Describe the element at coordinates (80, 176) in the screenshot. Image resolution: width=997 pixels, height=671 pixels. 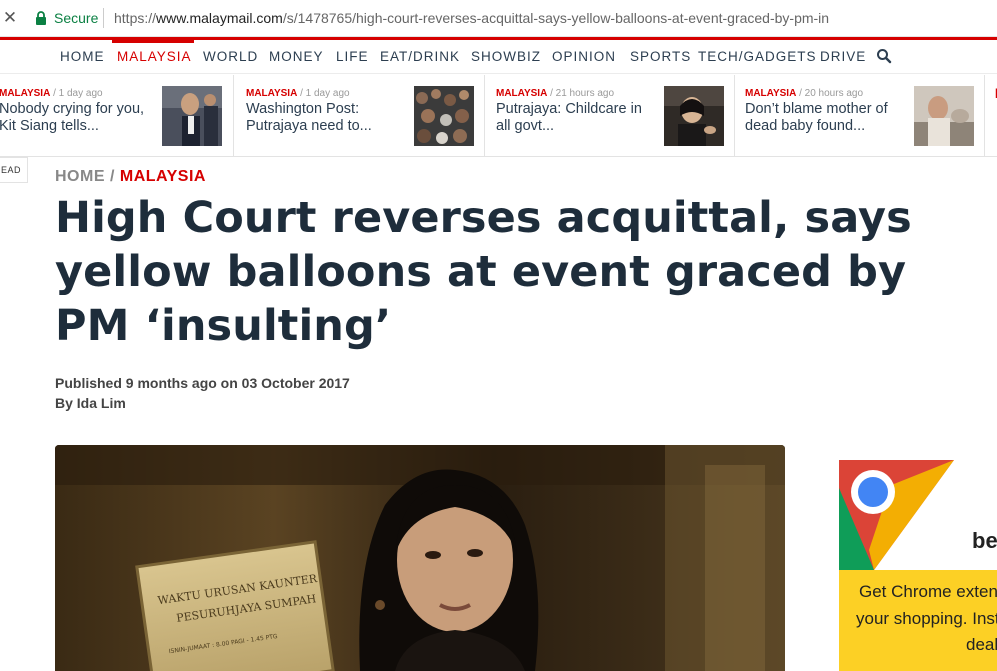
I see `breadcrumb-home: HOME` at that location.